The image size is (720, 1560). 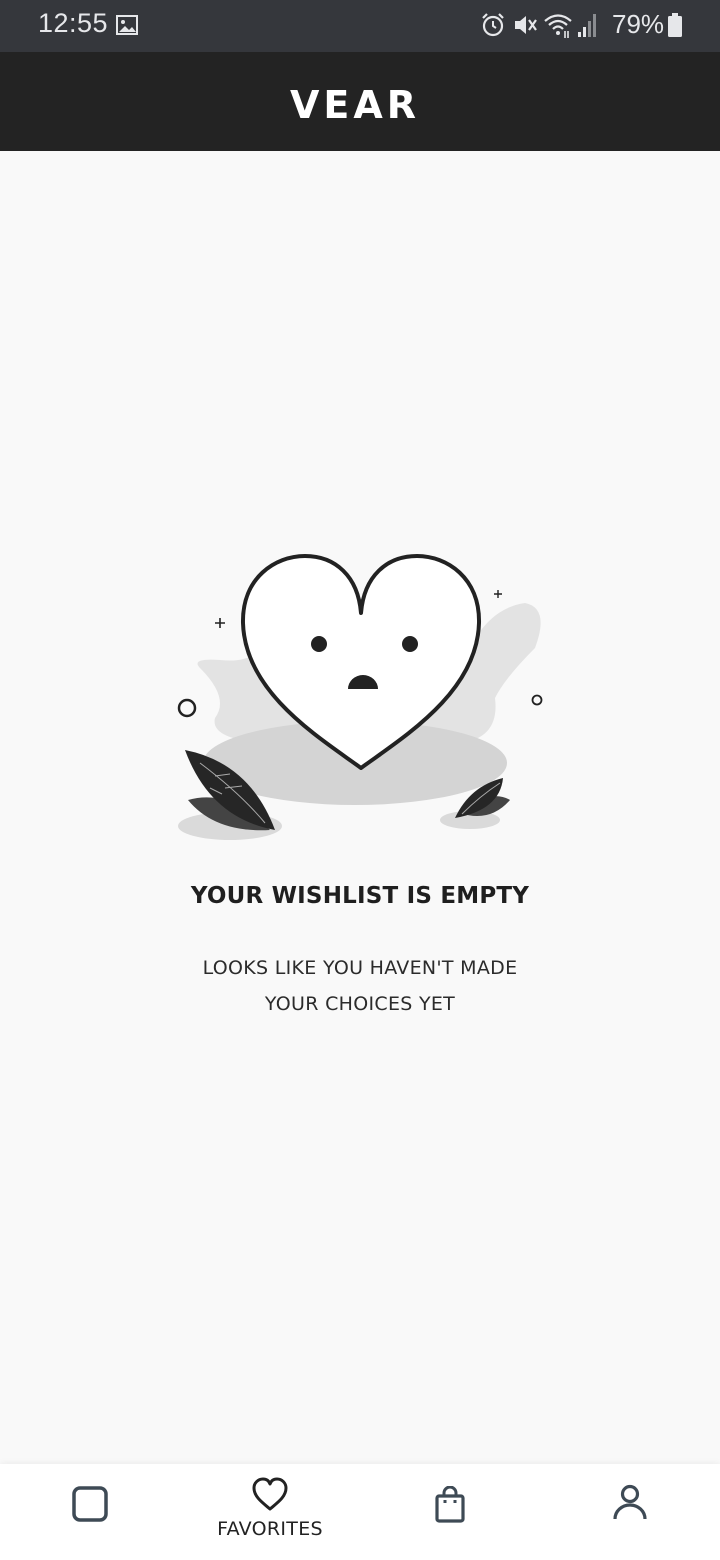 What do you see at coordinates (450, 1504) in the screenshot?
I see `shopping-bag-icon` at bounding box center [450, 1504].